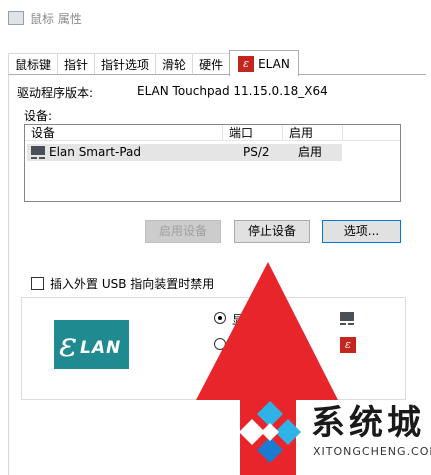 The width and height of the screenshot is (431, 475). What do you see at coordinates (76, 64) in the screenshot?
I see `tab-pointers: 指针` at bounding box center [76, 64].